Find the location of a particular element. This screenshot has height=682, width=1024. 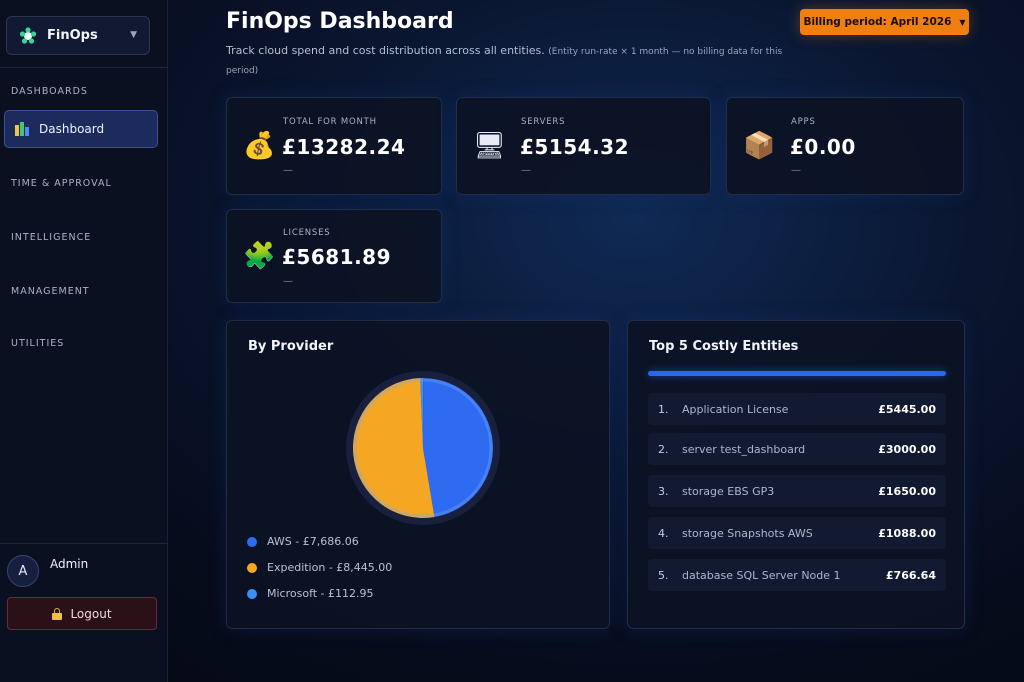

logout-label: Logout is located at coordinates (91, 613).